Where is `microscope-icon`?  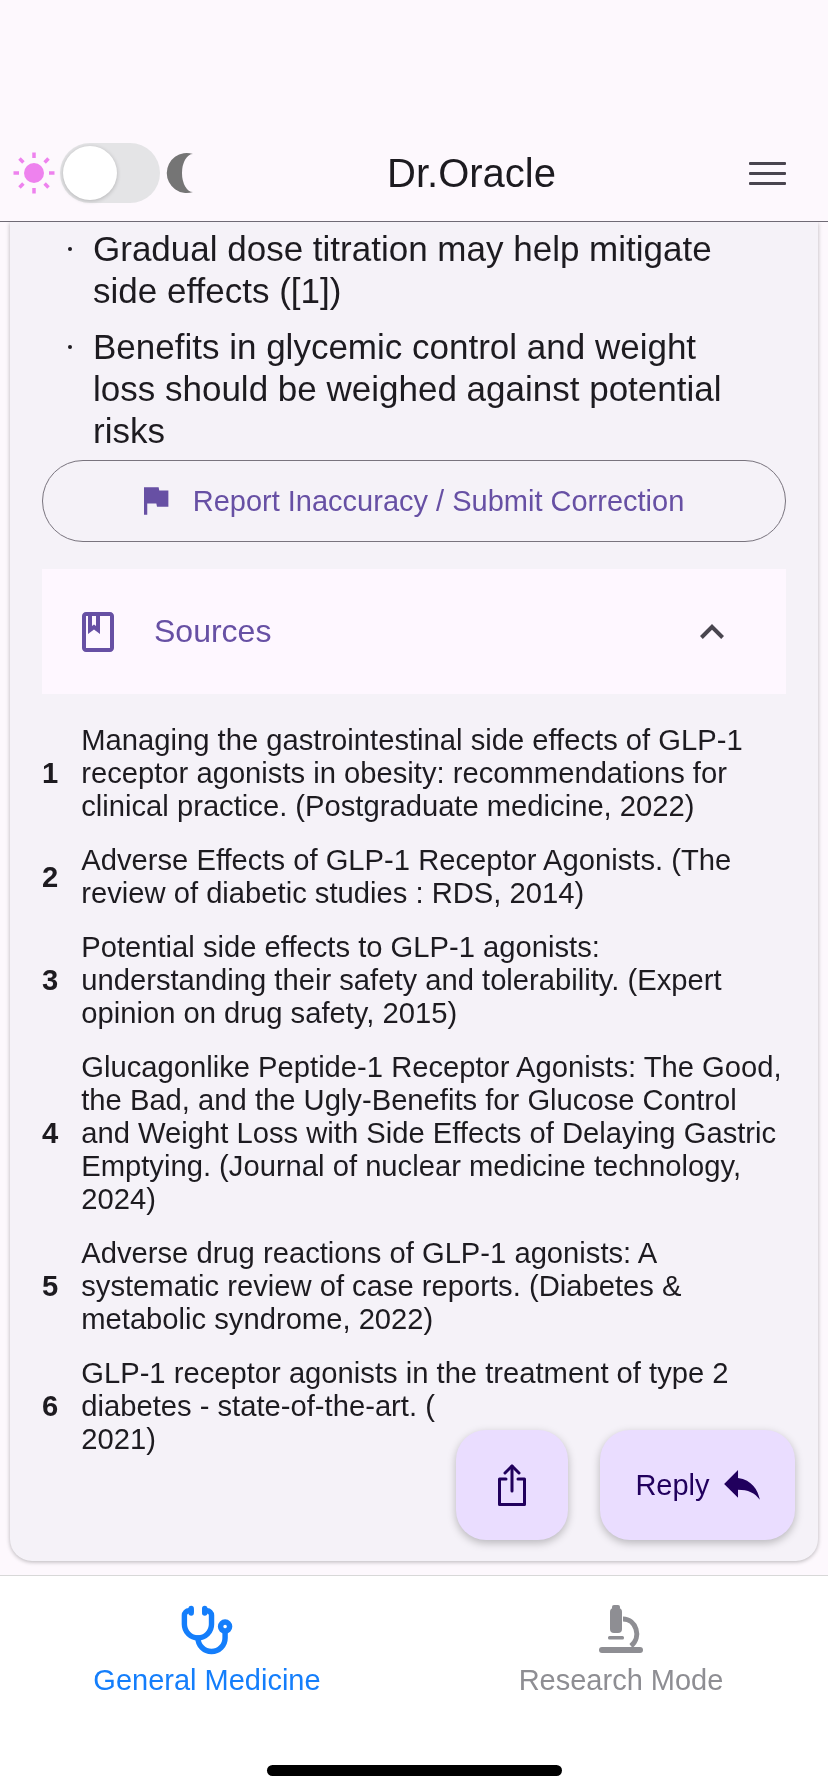 microscope-icon is located at coordinates (621, 1630).